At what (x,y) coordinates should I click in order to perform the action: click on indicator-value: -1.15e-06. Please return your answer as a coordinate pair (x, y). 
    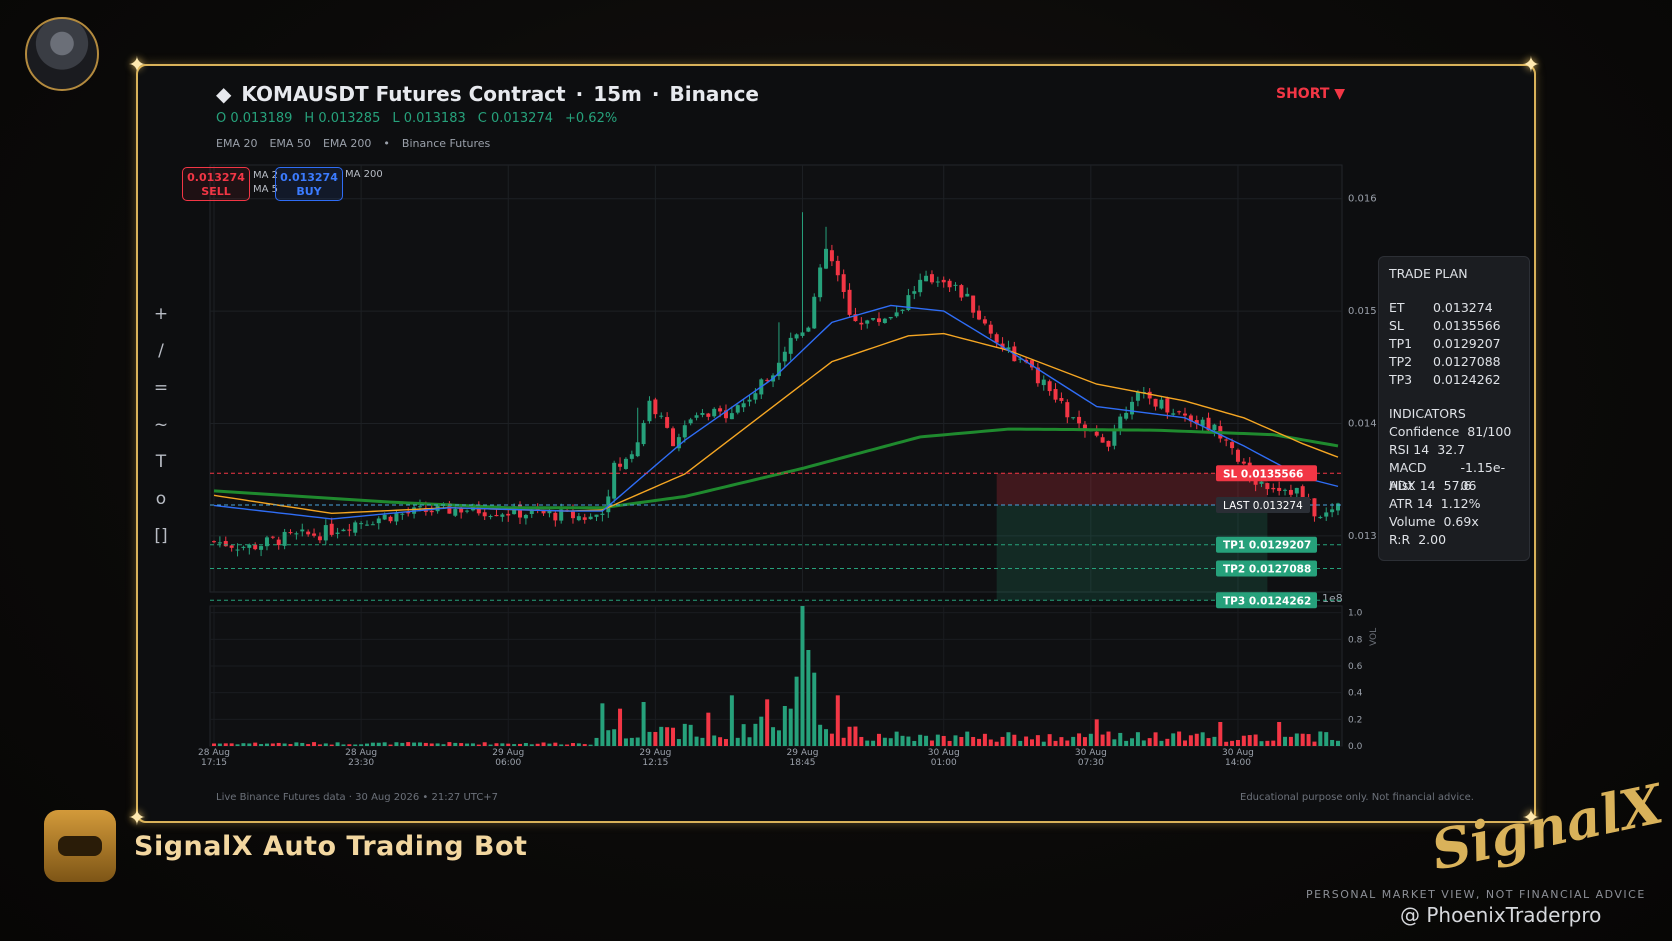
    Looking at the image, I should click on (1483, 476).